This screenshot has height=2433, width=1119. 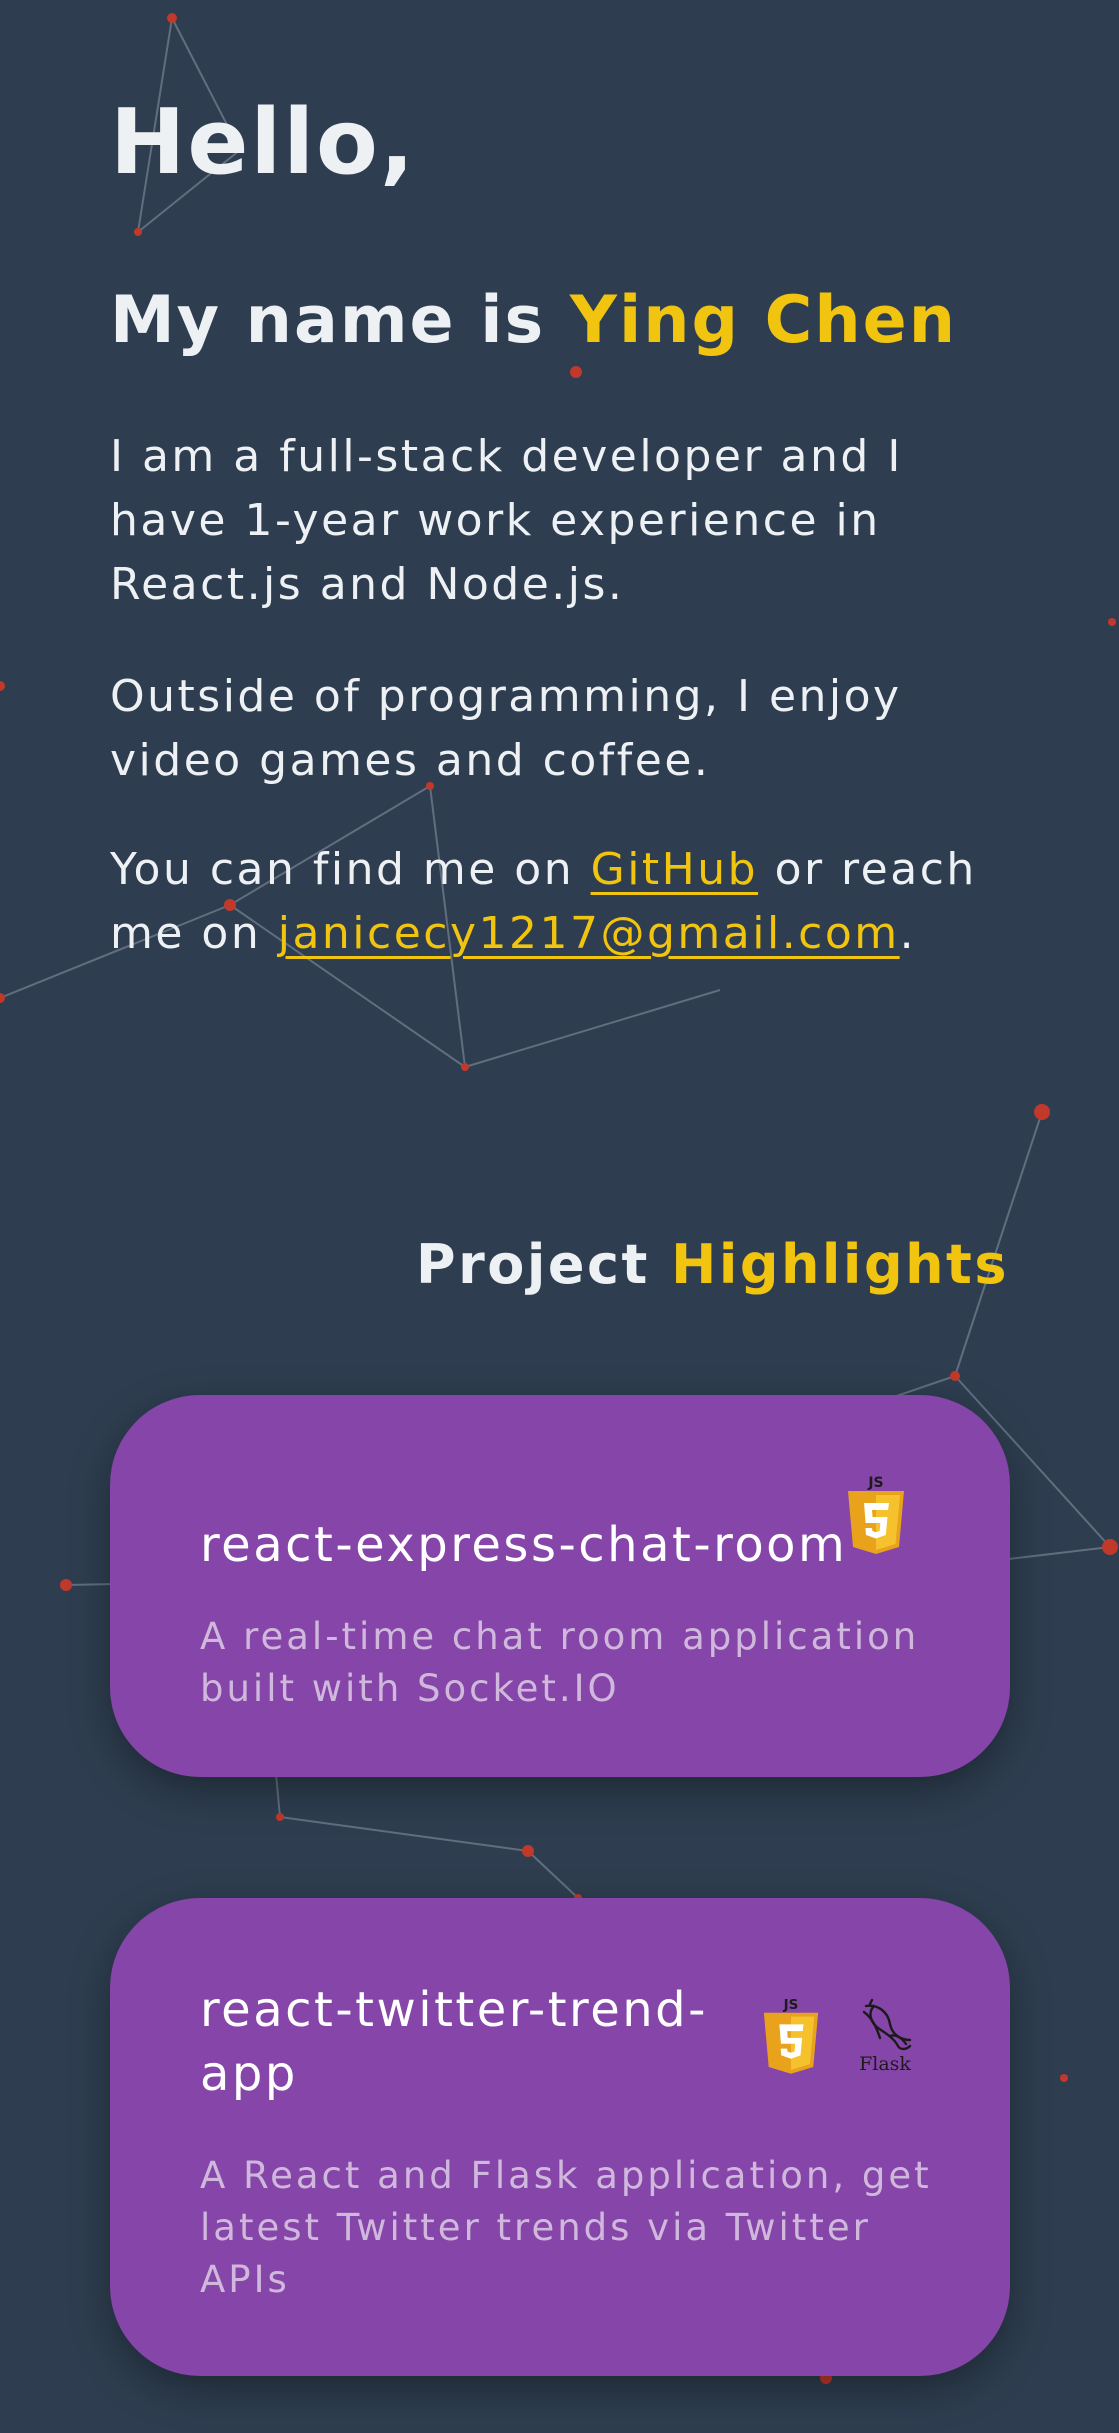 I want to click on contact-prefix: You can find me on, so click(x=350, y=869).